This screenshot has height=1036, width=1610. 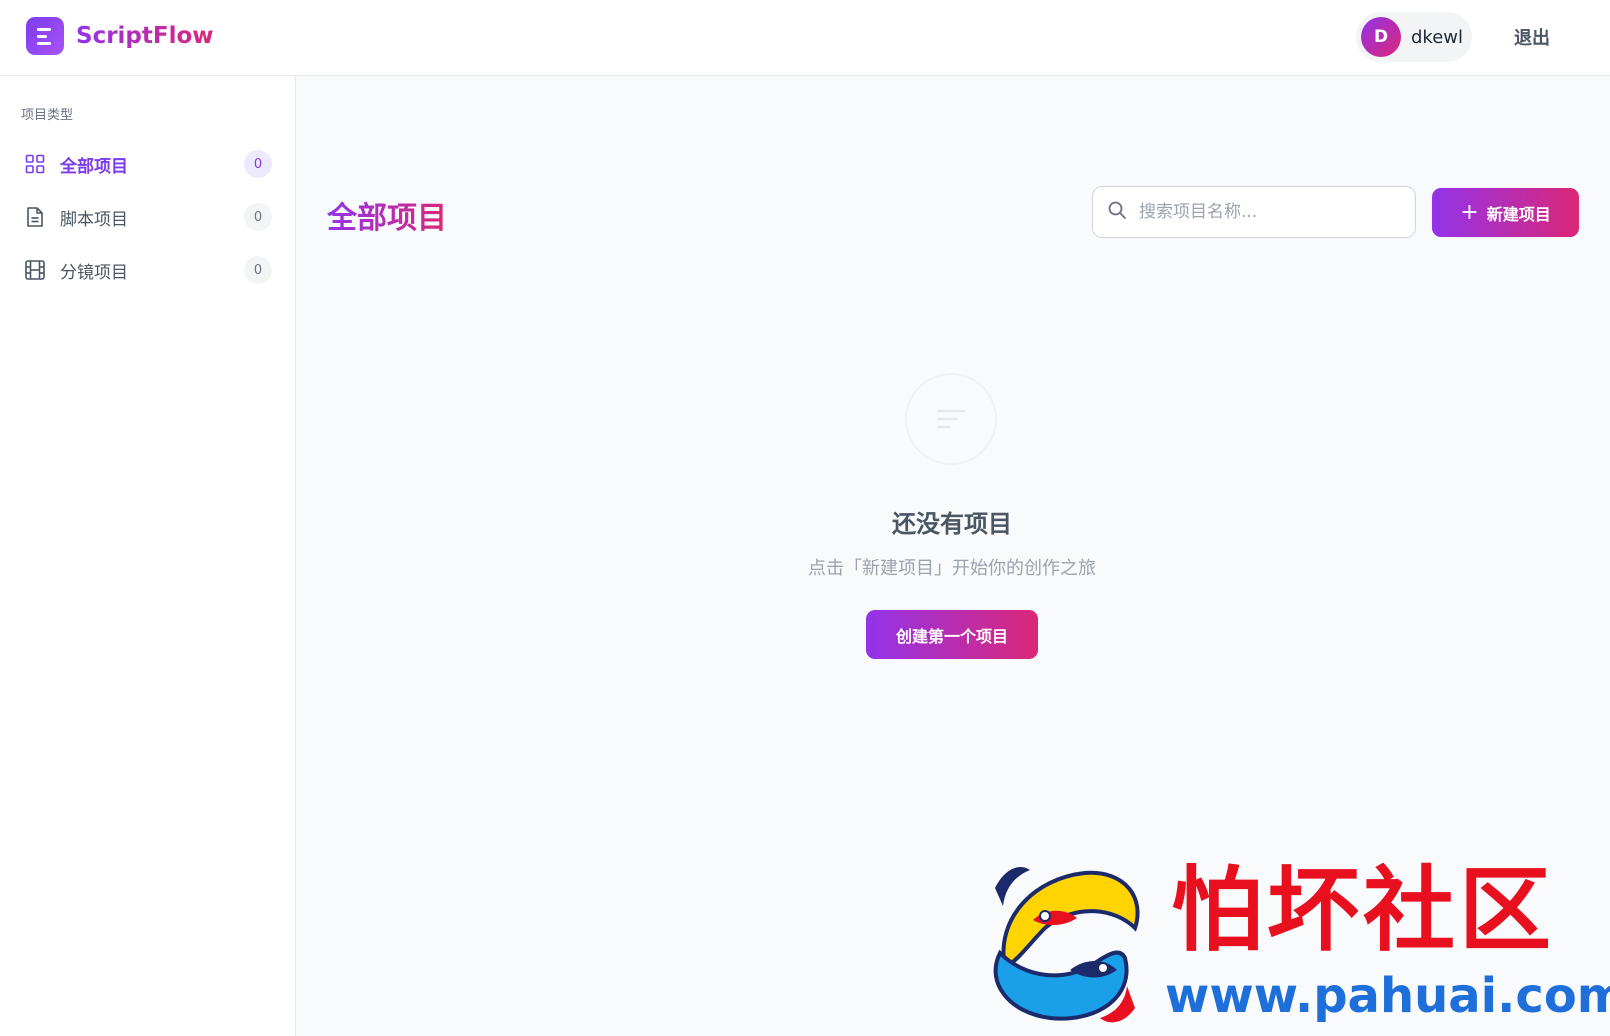 I want to click on document-icon, so click(x=35, y=217).